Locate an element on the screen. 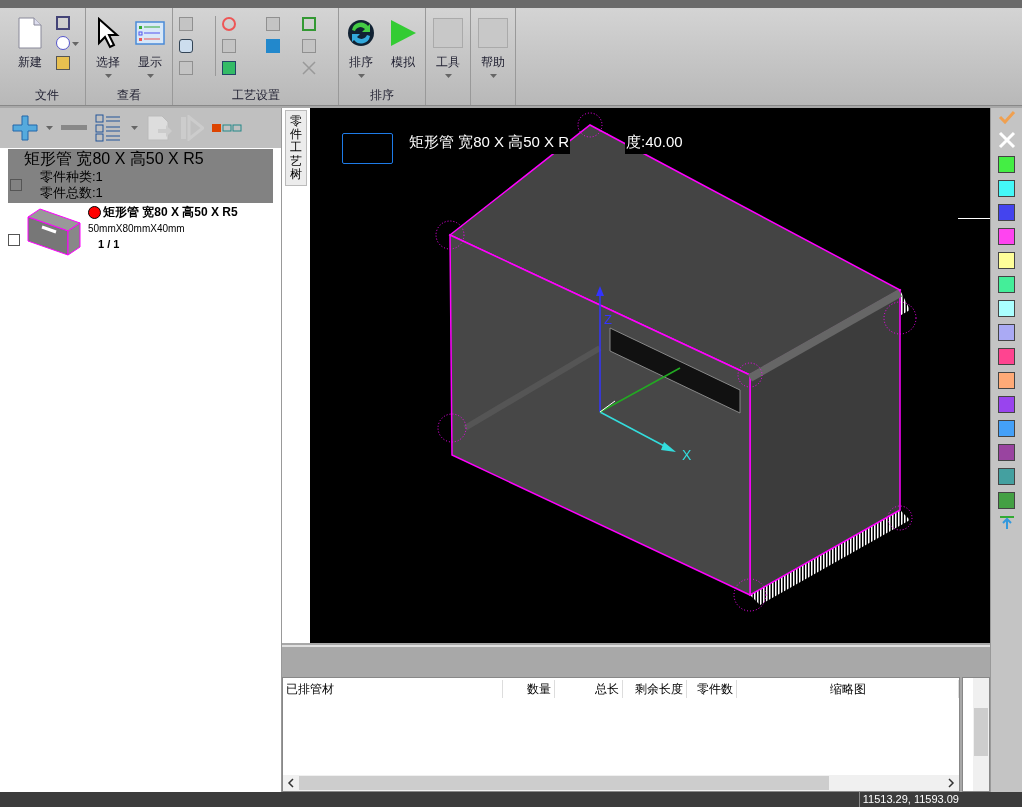 The height and width of the screenshot is (807, 1022). ribbon-button: 模拟 is located at coordinates (403, 47).